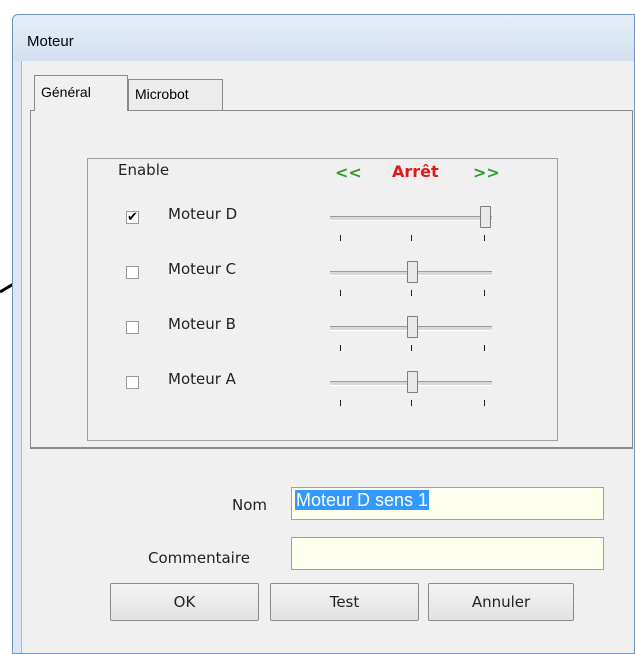  I want to click on moteur-b-label: Moteur B, so click(202, 324).